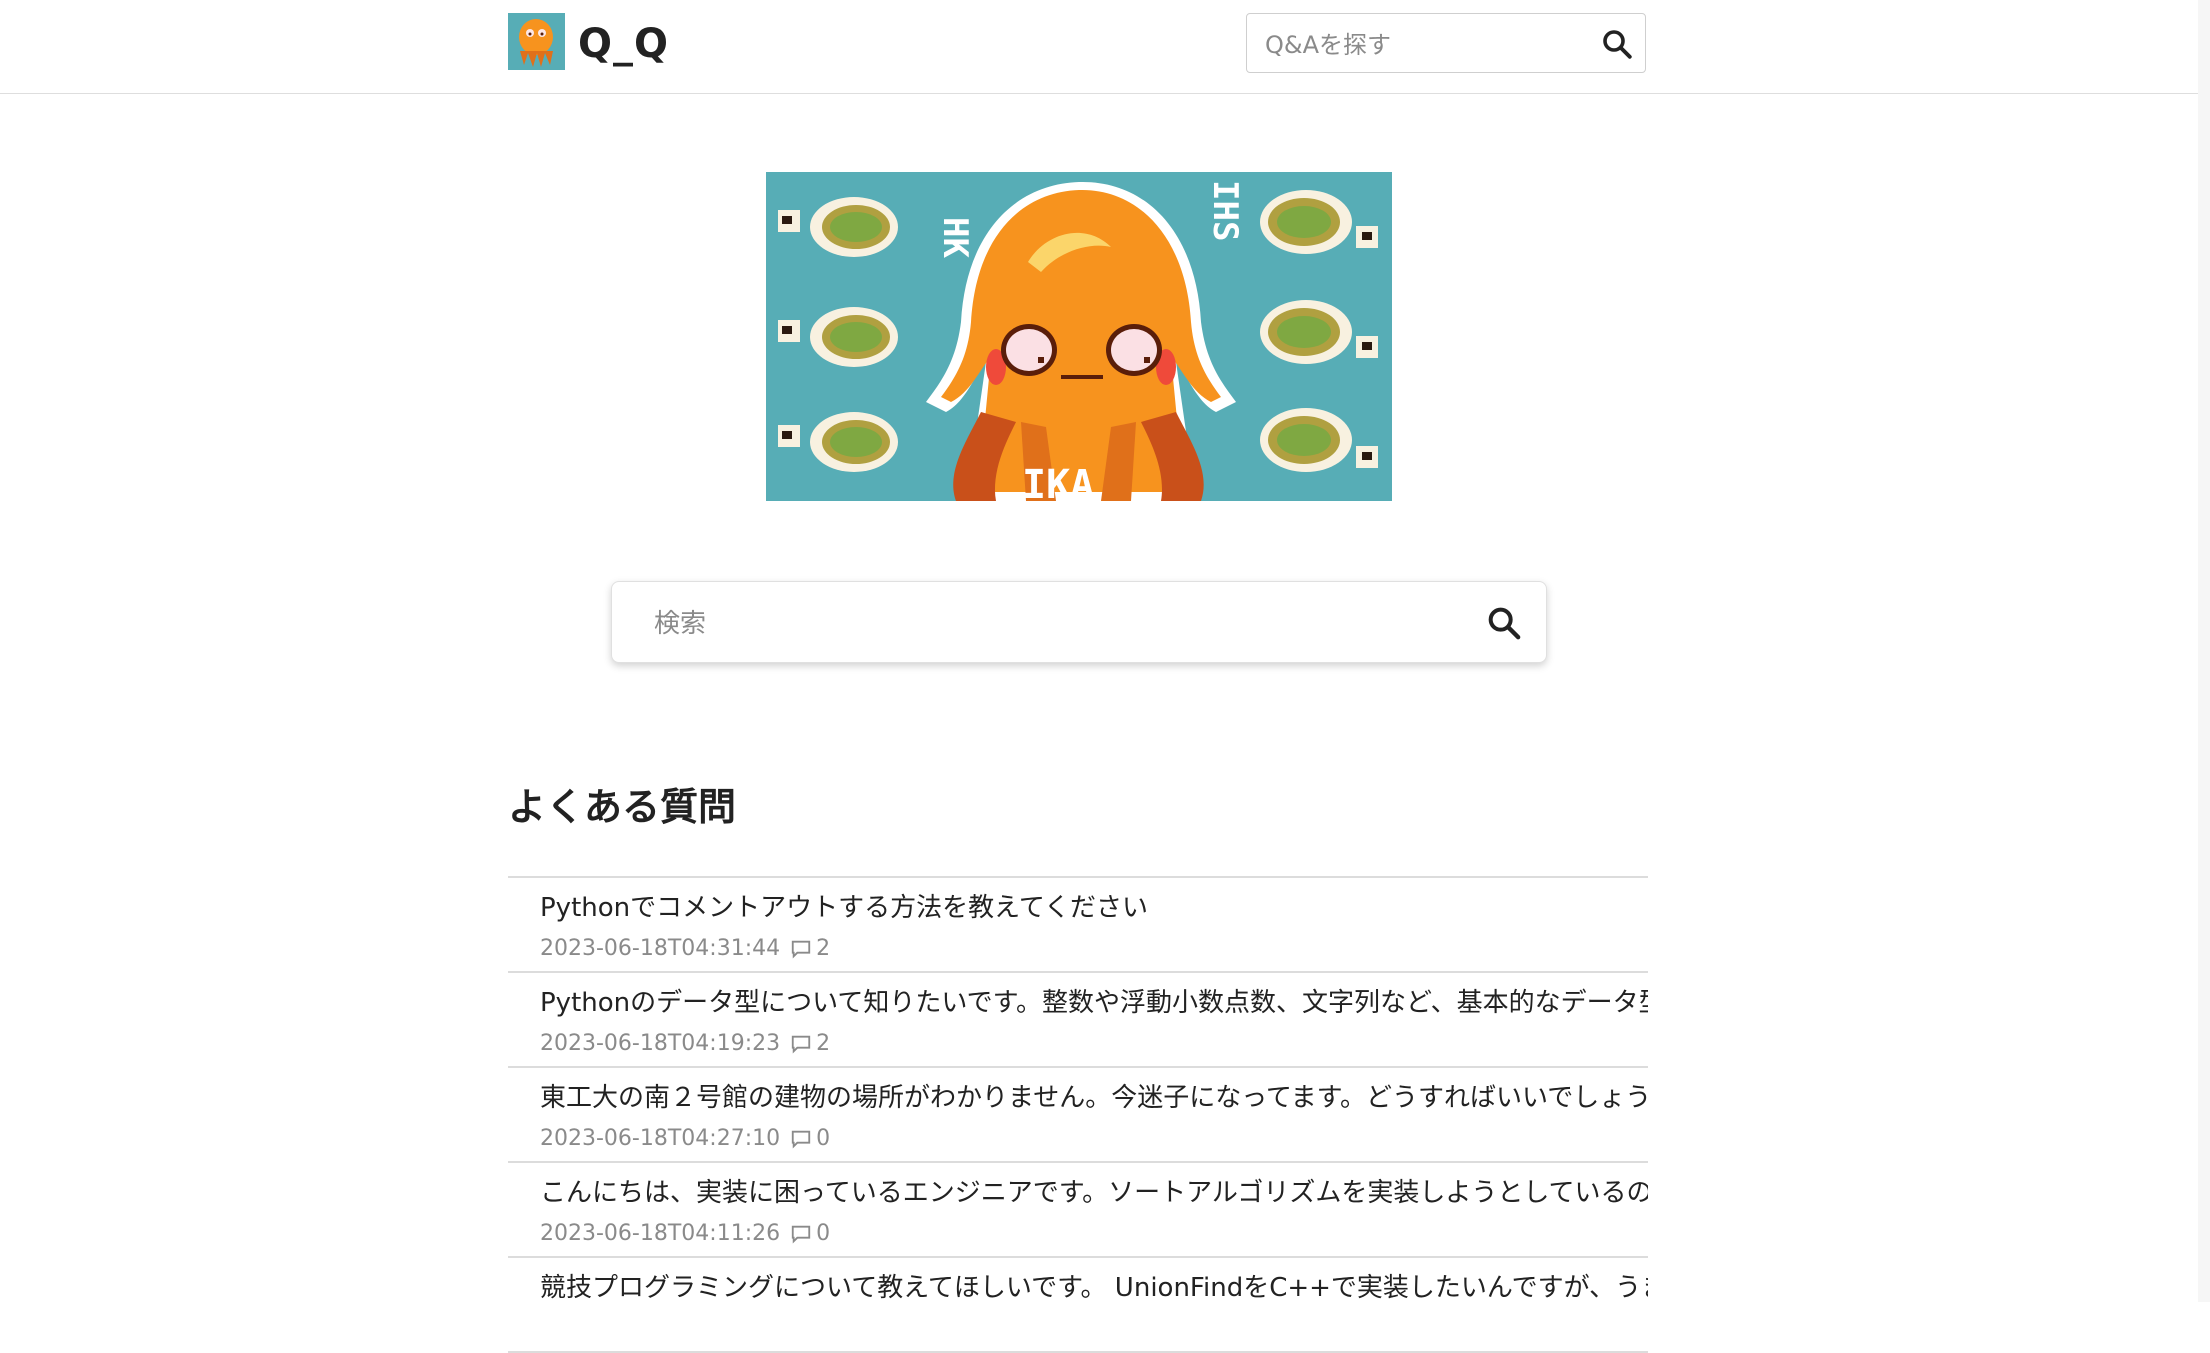 This screenshot has width=2210, height=1353. I want to click on hero-image: HK IHS IKA, so click(1079, 336).